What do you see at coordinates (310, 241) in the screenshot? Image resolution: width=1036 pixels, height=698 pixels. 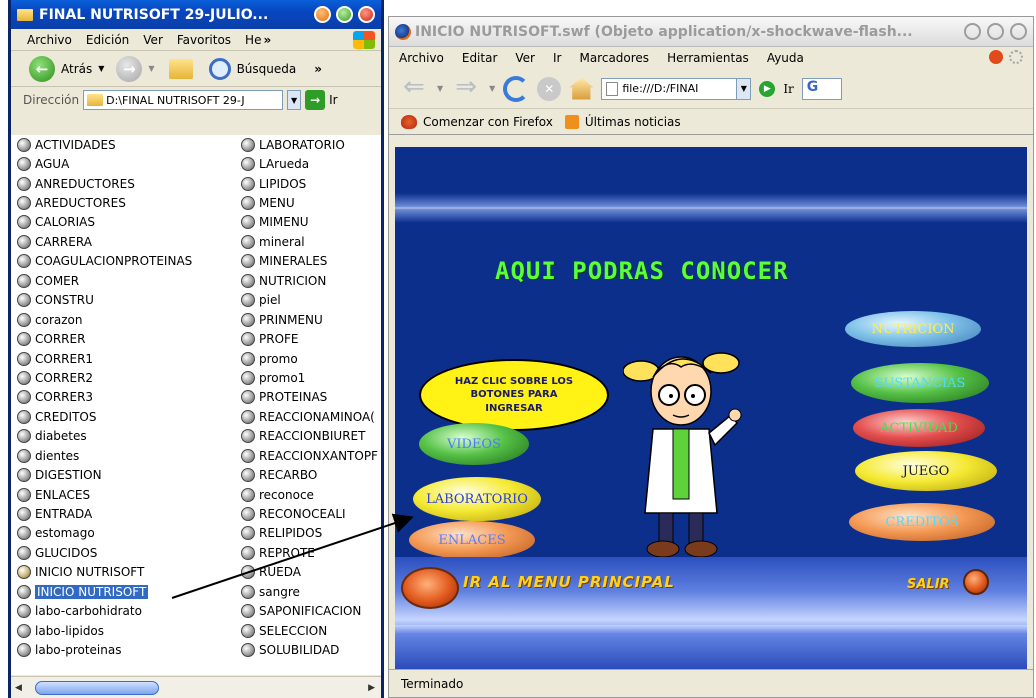 I see `file-item: mineral` at bounding box center [310, 241].